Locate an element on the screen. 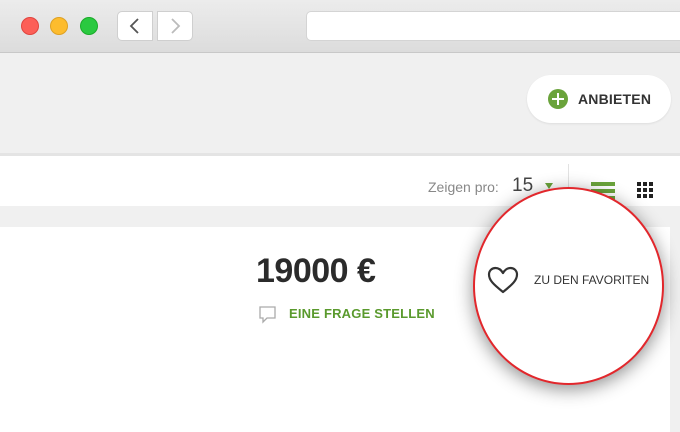 This screenshot has height=432, width=680. plus-circle-icon is located at coordinates (558, 99).